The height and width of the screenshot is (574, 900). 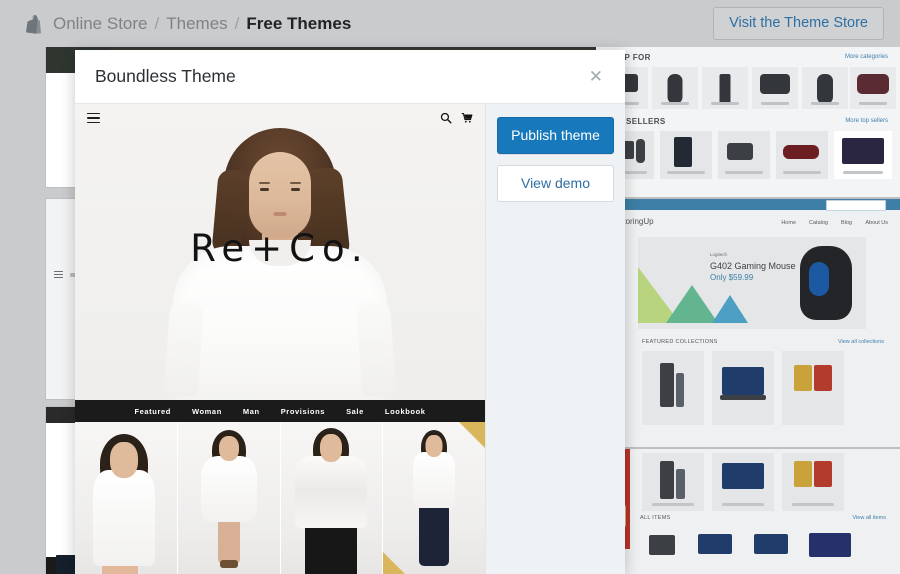 What do you see at coordinates (826, 283) in the screenshot?
I see `gaming-mouse-image` at bounding box center [826, 283].